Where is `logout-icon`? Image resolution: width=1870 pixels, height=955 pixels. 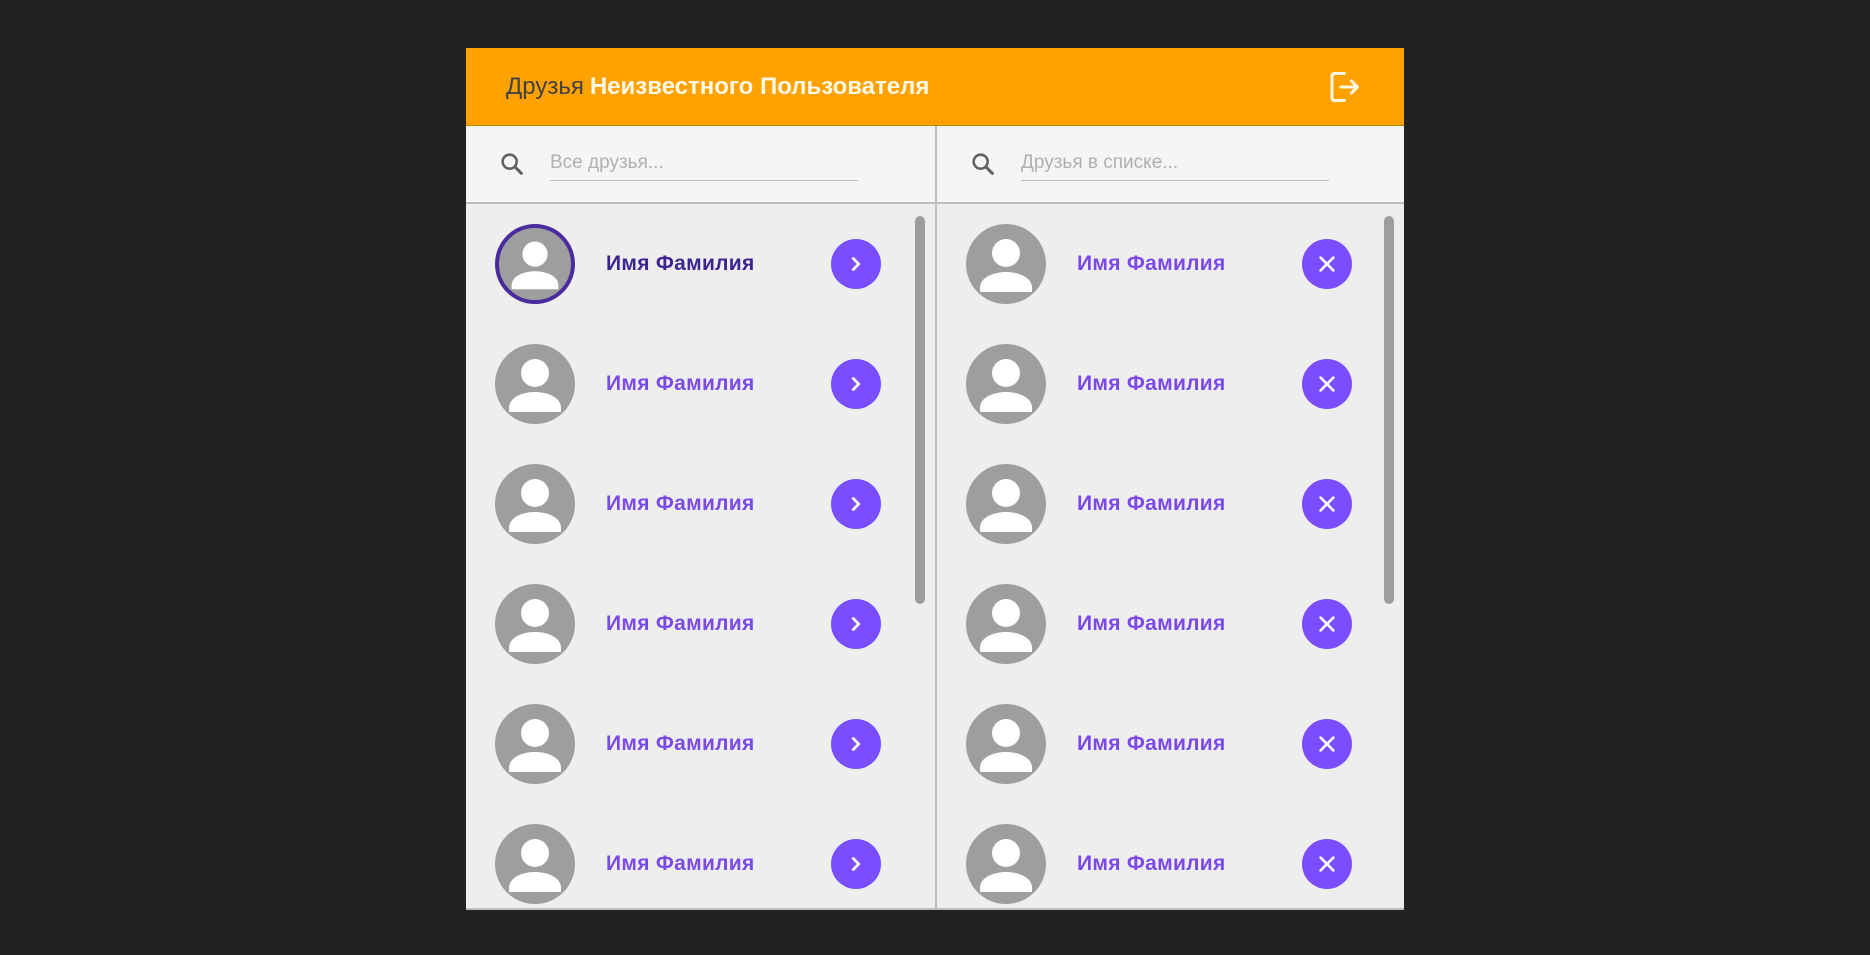
logout-icon is located at coordinates (1344, 86).